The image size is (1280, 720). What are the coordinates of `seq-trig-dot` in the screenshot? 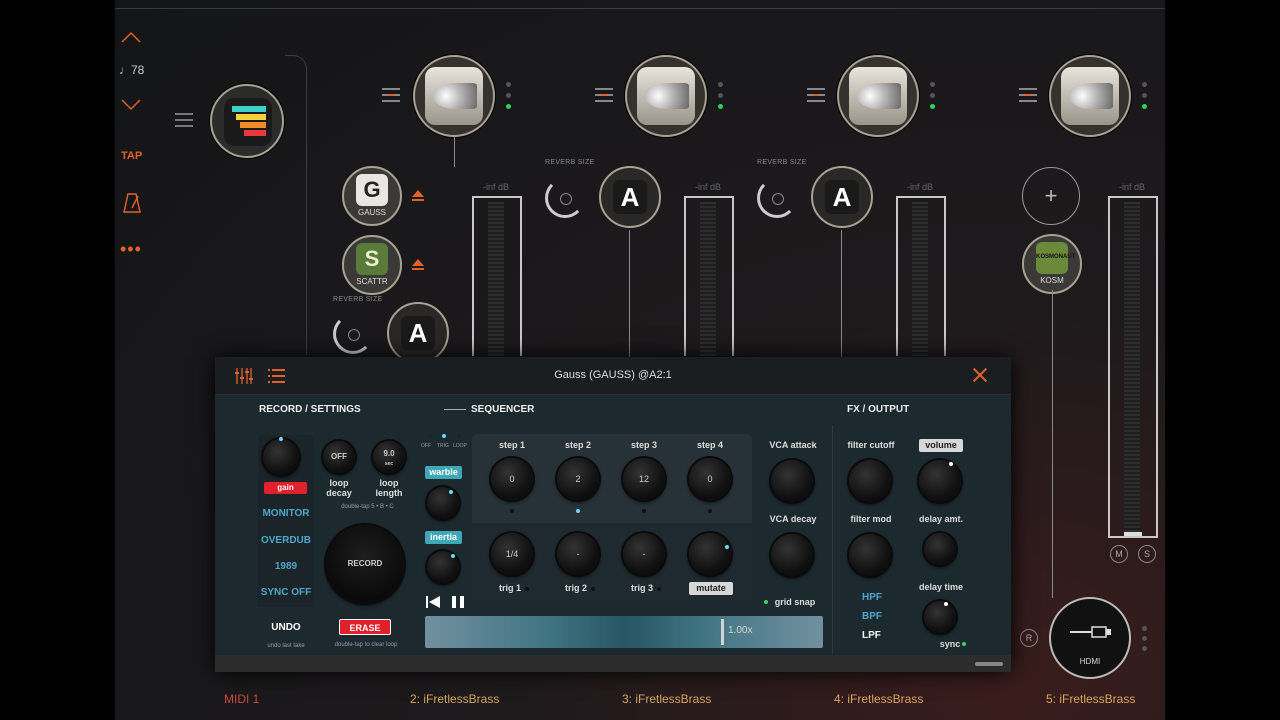 It's located at (444, 436).